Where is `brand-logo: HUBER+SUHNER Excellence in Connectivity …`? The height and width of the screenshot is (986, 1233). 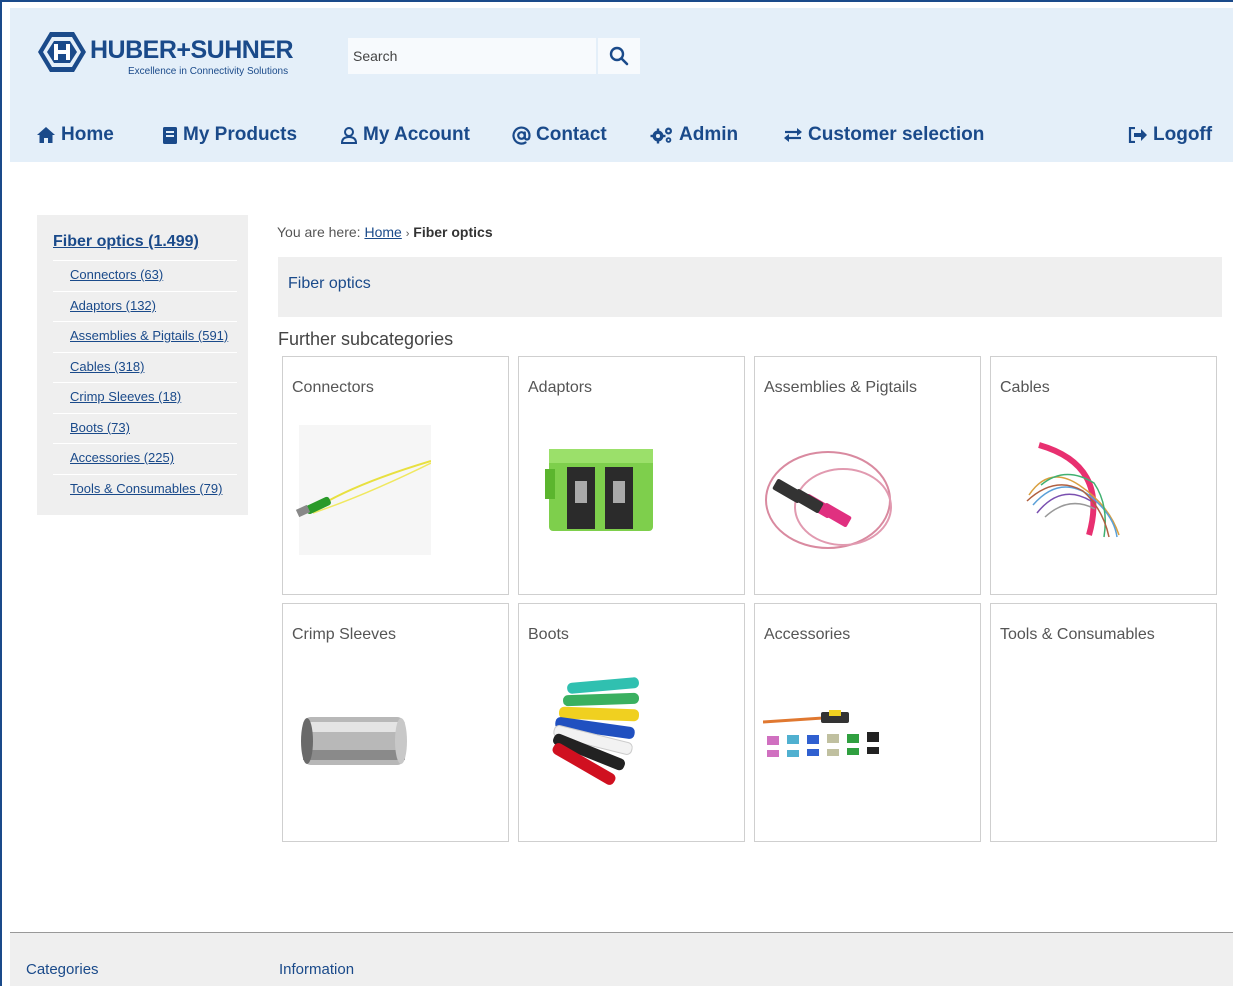
brand-logo: HUBER+SUHNER Excellence in Connectivity … is located at coordinates (168, 54).